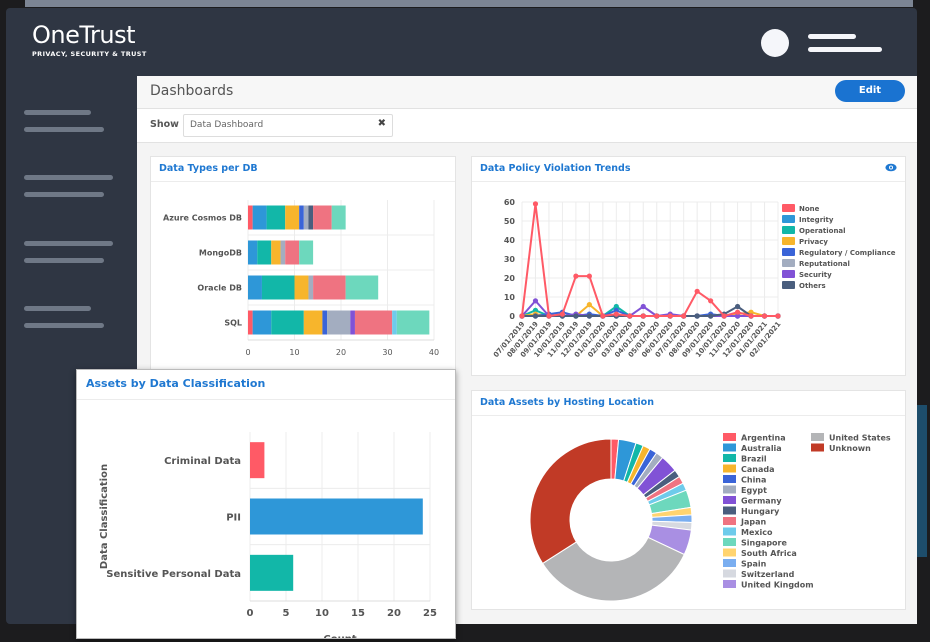 Image resolution: width=930 pixels, height=642 pixels. What do you see at coordinates (763, 438) in the screenshot?
I see `legend-label: Argentina` at bounding box center [763, 438].